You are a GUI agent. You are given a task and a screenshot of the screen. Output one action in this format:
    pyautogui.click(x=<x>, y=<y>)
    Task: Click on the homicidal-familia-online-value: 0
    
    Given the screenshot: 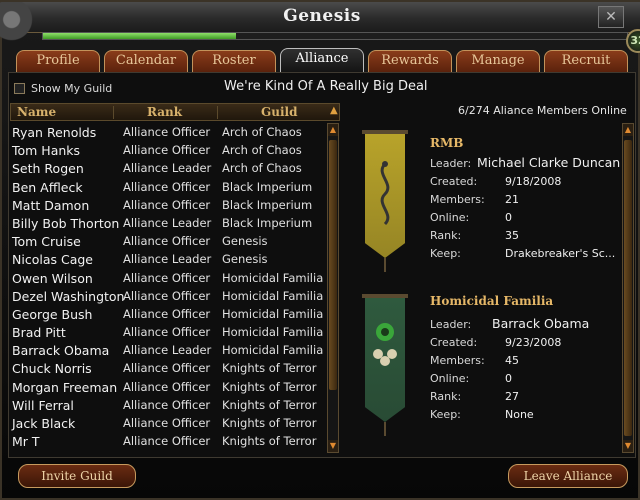 What is the action you would take?
    pyautogui.click(x=508, y=378)
    